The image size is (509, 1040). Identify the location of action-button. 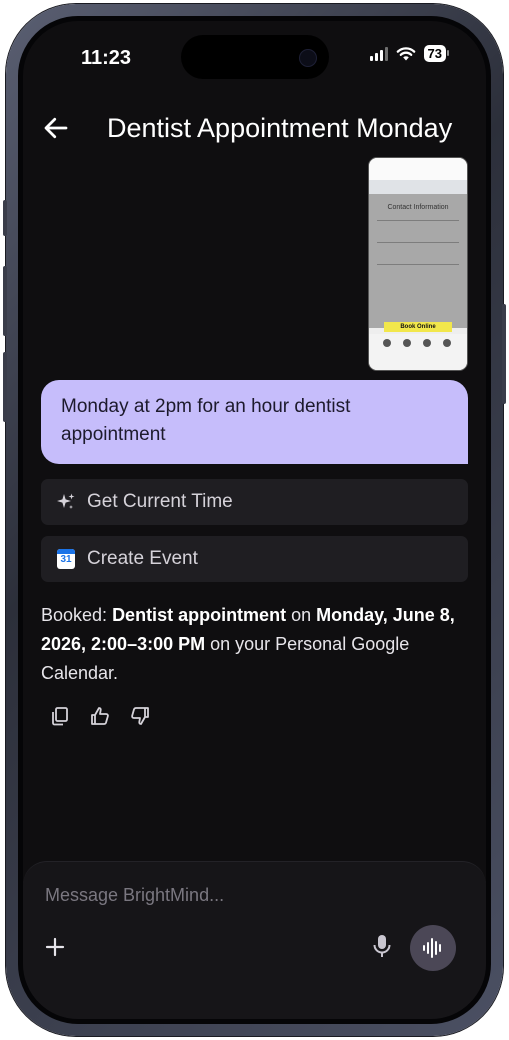
(5, 218).